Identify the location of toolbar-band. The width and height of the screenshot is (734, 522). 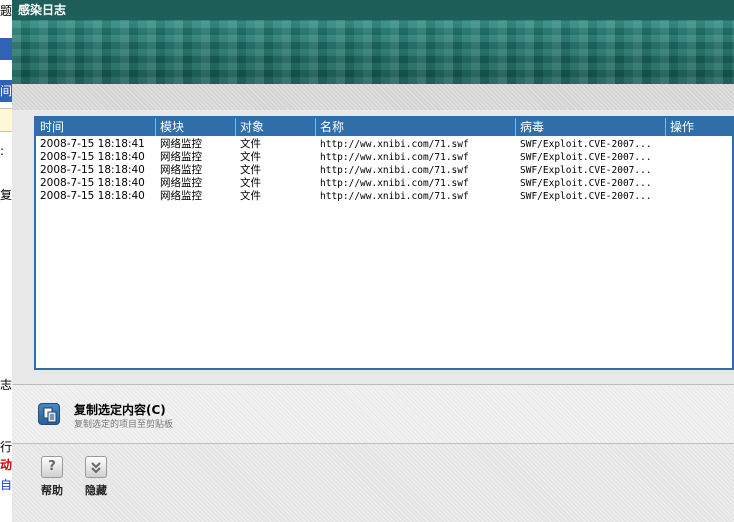
(373, 97).